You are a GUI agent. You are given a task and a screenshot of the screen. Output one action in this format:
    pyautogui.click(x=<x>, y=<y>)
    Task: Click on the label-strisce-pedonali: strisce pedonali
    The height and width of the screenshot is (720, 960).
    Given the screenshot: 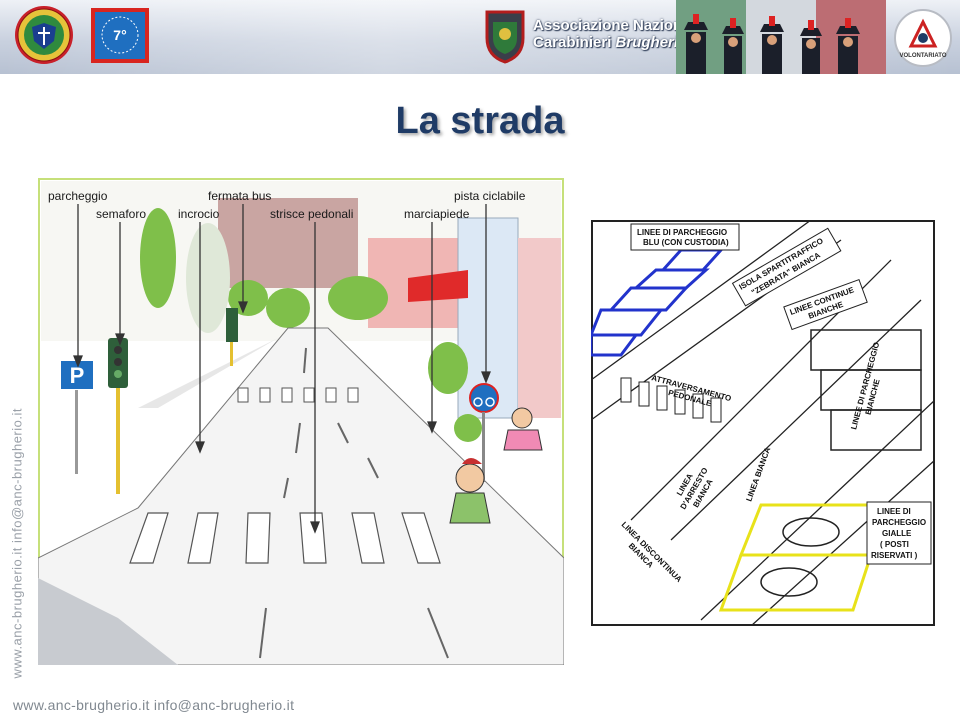 What is the action you would take?
    pyautogui.click(x=311, y=214)
    